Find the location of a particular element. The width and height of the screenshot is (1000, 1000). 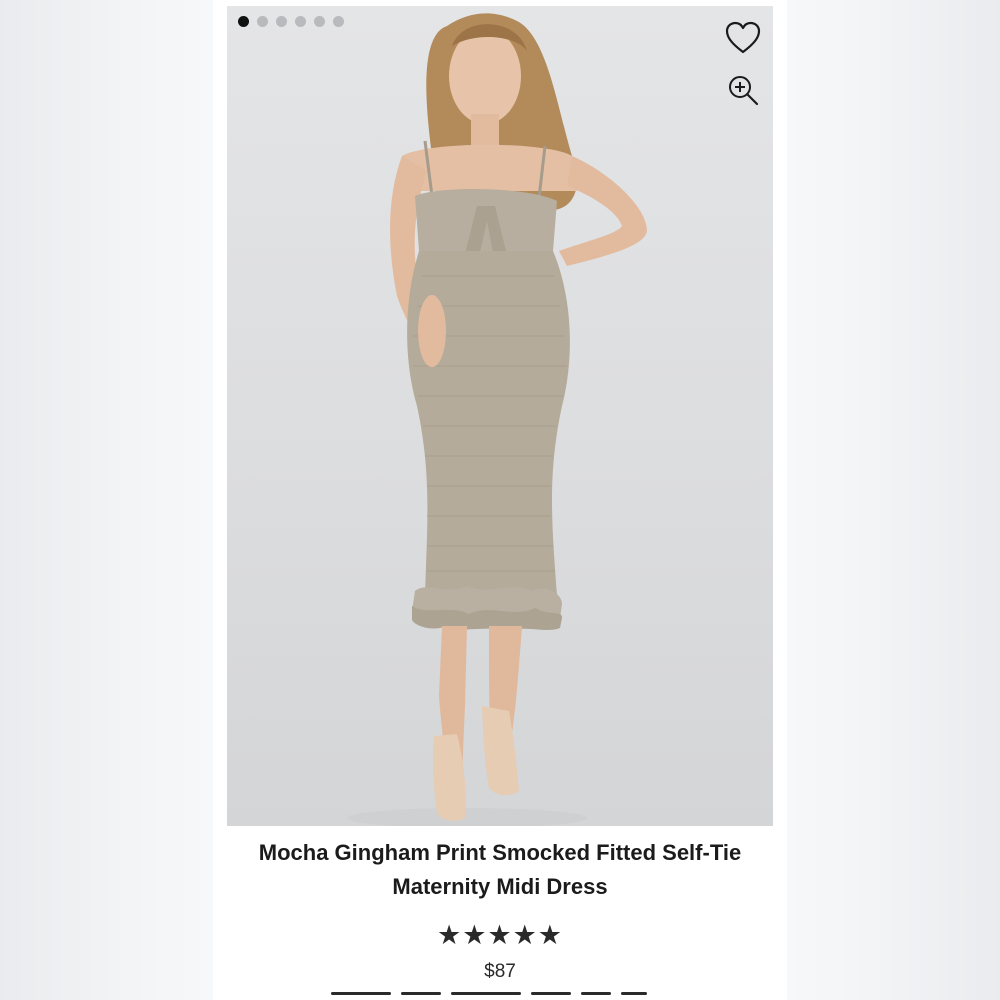

product-price: $87 is located at coordinates (500, 971).